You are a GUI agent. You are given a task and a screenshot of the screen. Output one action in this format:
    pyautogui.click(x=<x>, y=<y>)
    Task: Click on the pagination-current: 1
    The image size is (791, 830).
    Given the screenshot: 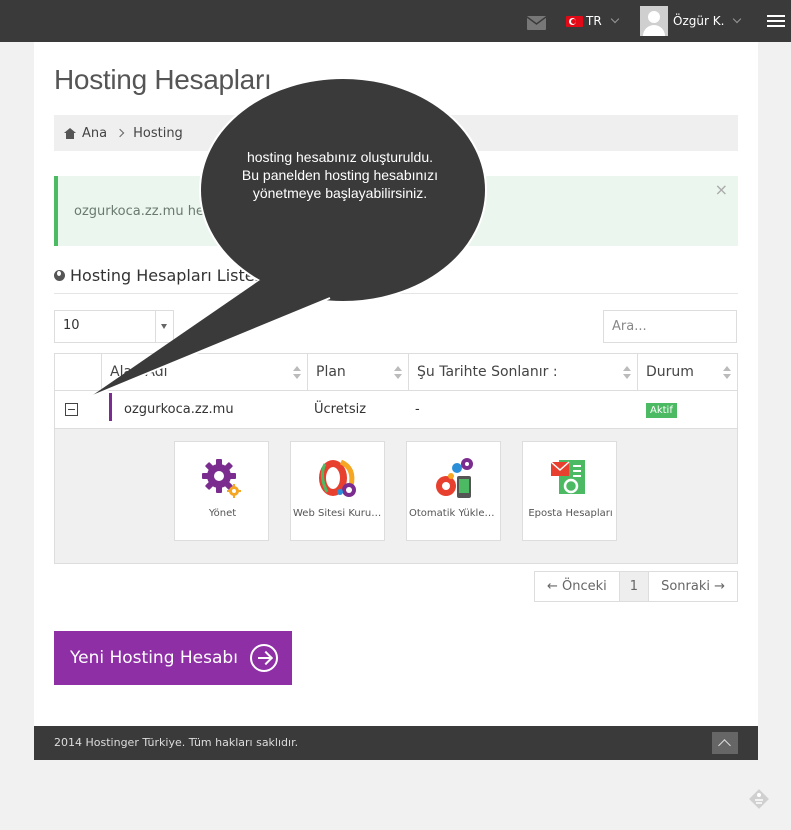 What is the action you would take?
    pyautogui.click(x=634, y=586)
    